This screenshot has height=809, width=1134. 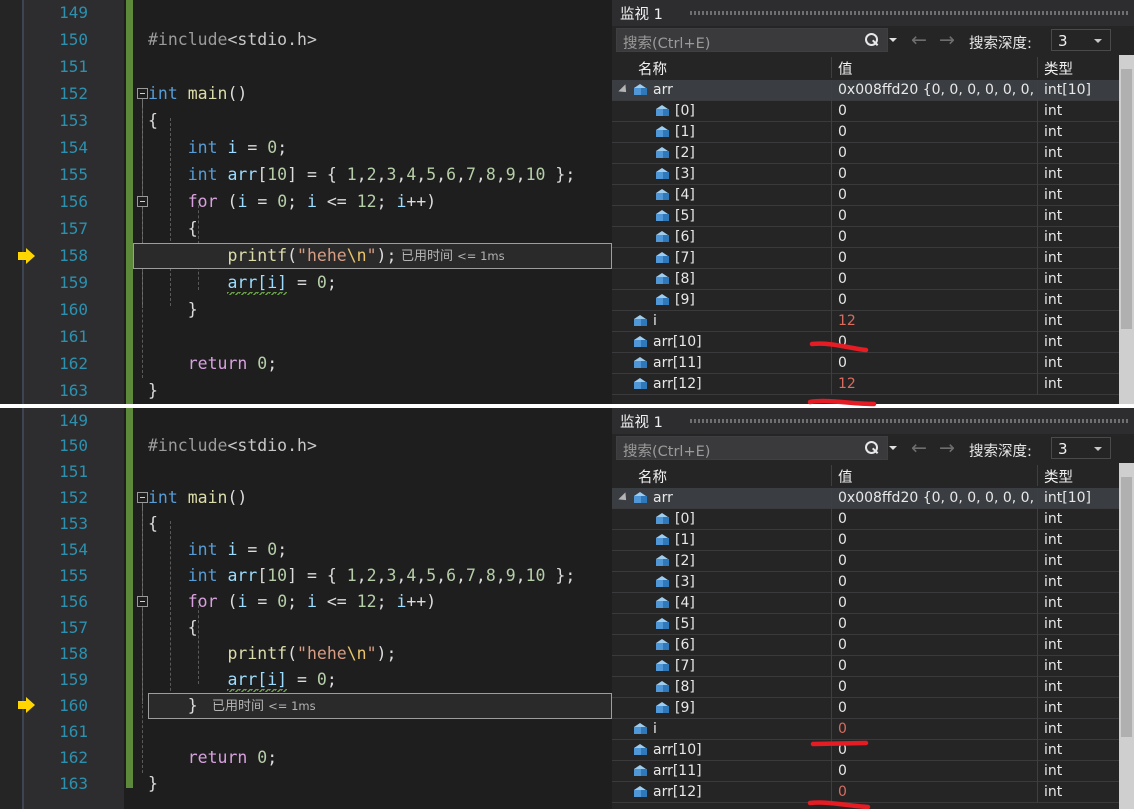 What do you see at coordinates (873, 476) in the screenshot?
I see `watch-column-header-bottom: 名称 值 类型` at bounding box center [873, 476].